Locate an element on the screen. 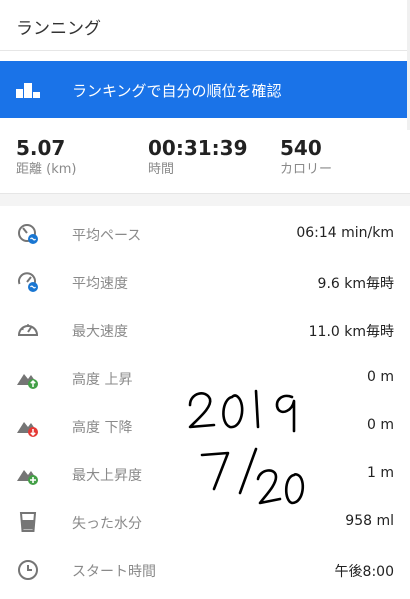 The width and height of the screenshot is (410, 599). detail-value: 9.6 km毎時 is located at coordinates (355, 284).